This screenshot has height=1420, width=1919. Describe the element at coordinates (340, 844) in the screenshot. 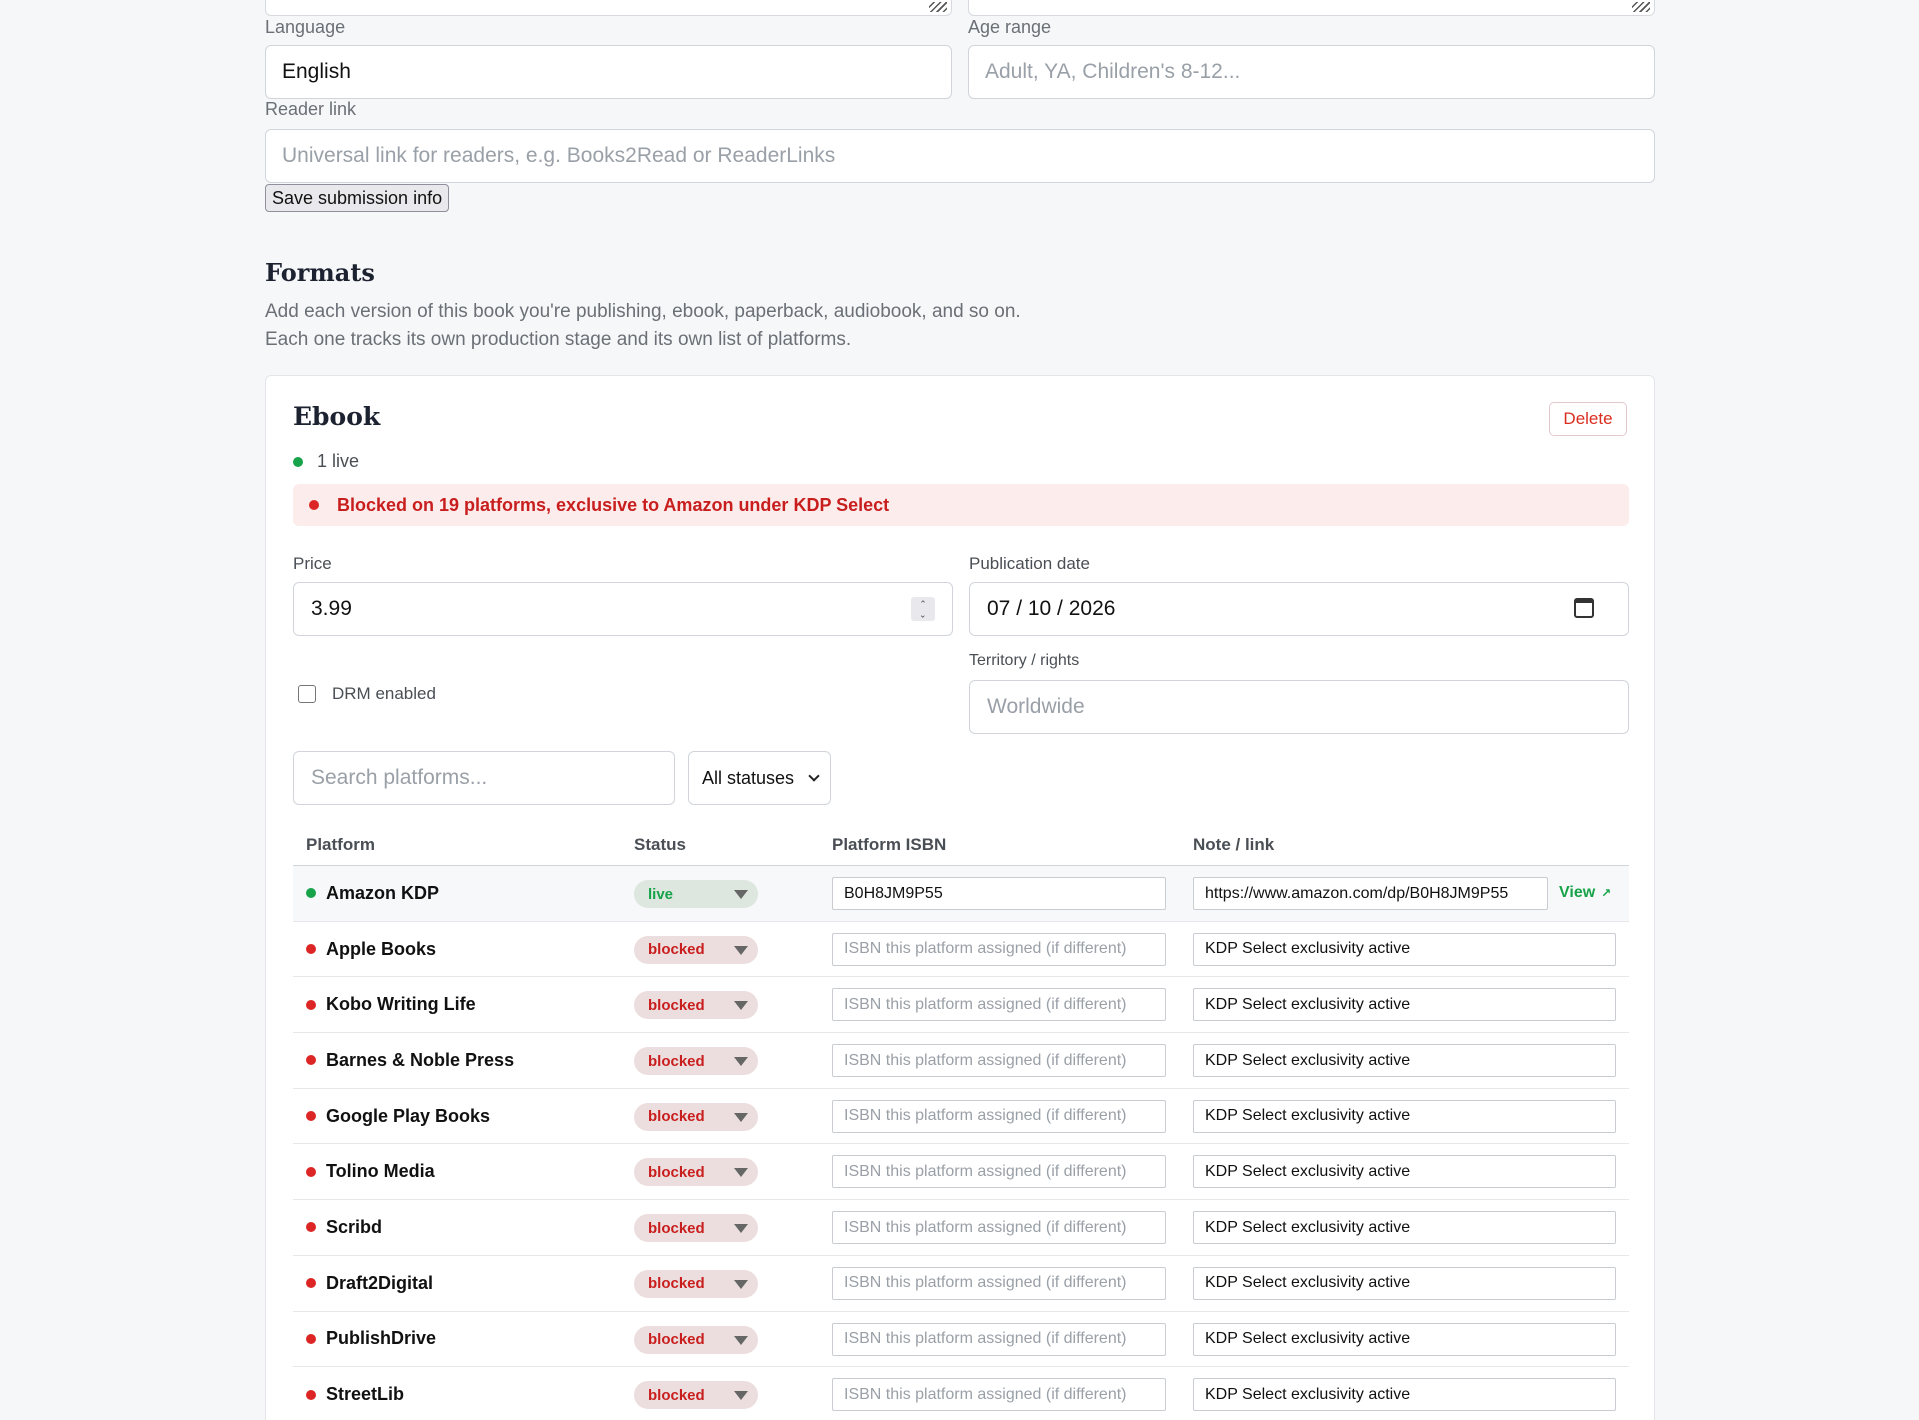

I see `header-platform: Platform` at that location.